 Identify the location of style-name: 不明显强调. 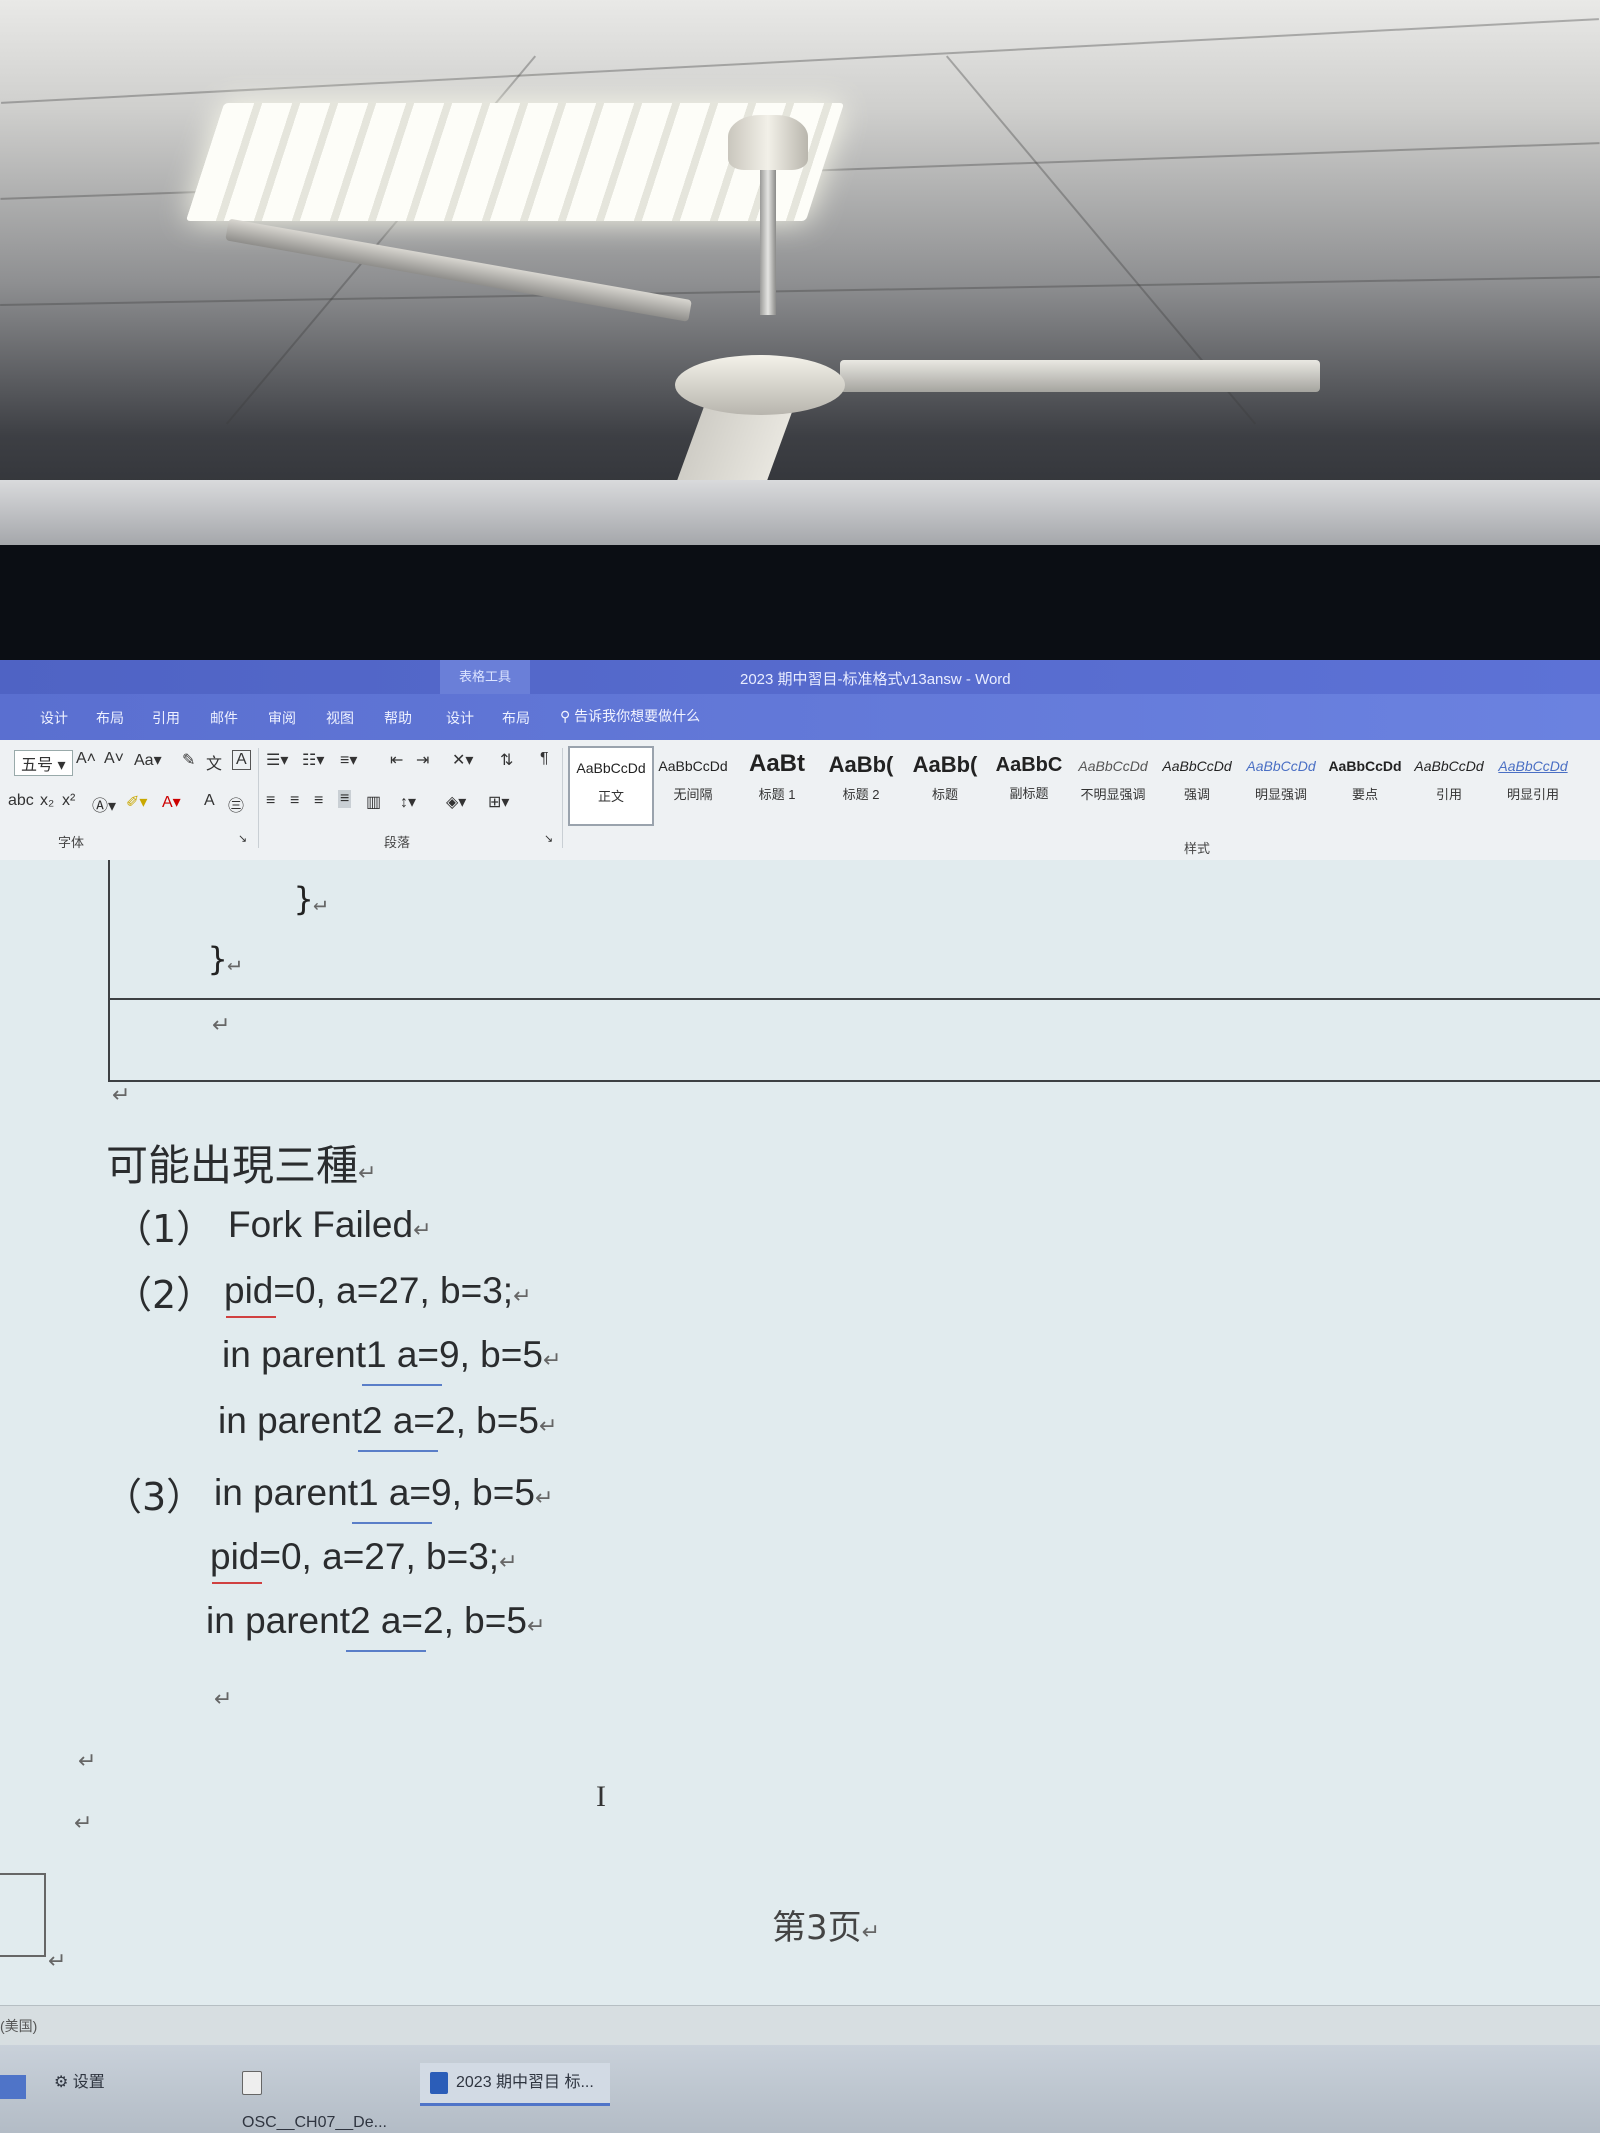
(1113, 794).